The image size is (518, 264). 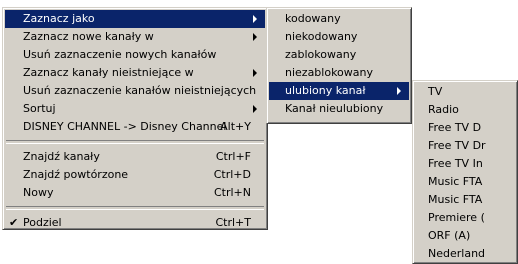 I want to click on menu-item-unmark-missing-channels: Usuń zaznaczenie kanałów nieistniejących, so click(x=135, y=91).